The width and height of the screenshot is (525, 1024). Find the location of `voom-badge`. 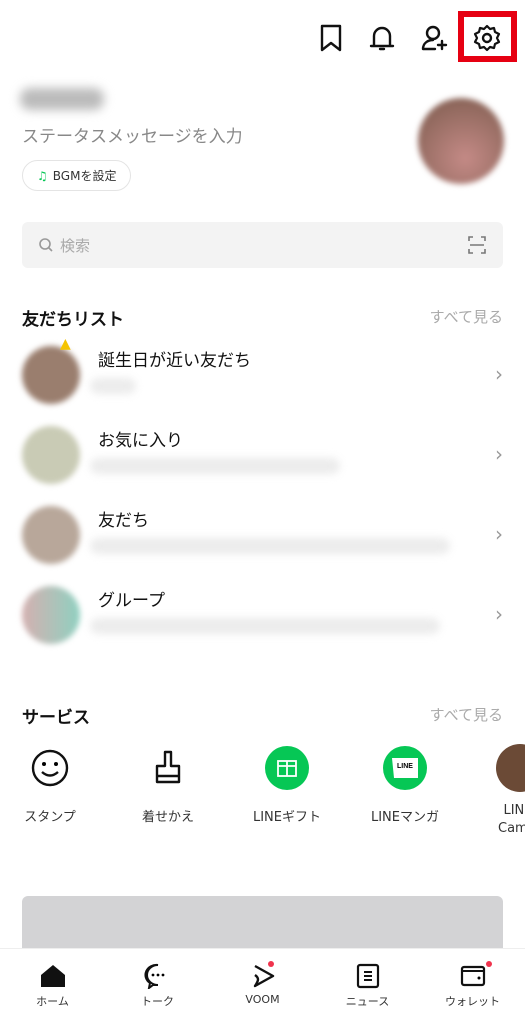

voom-badge is located at coordinates (271, 964).